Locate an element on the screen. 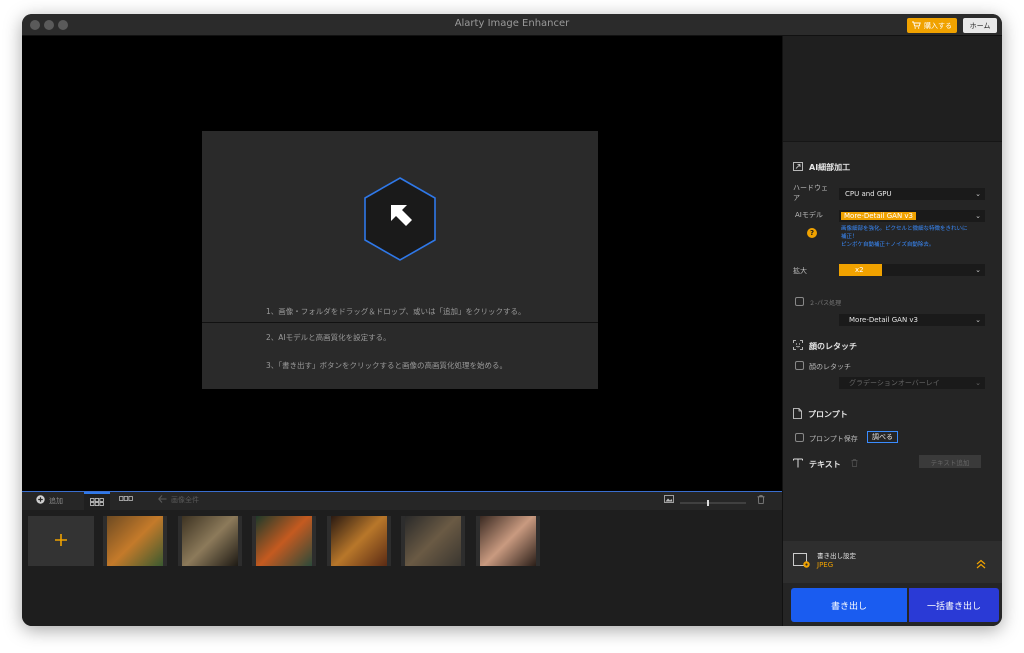 This screenshot has height=653, width=1024. home-button: ホーム is located at coordinates (980, 25).